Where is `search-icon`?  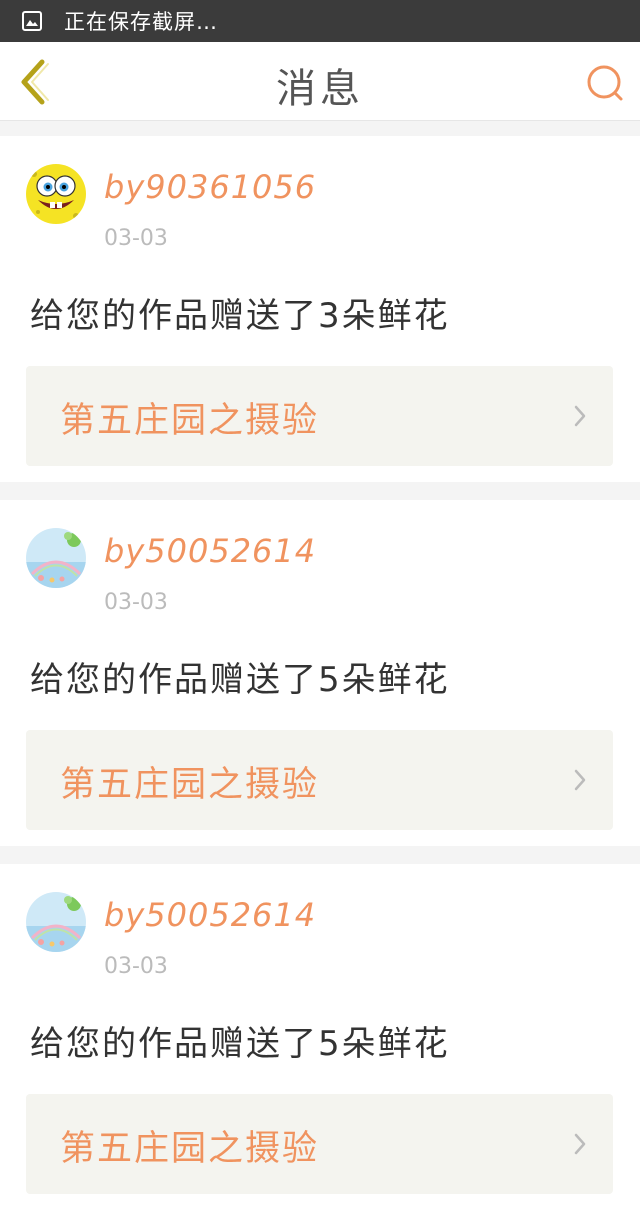
search-icon is located at coordinates (605, 83).